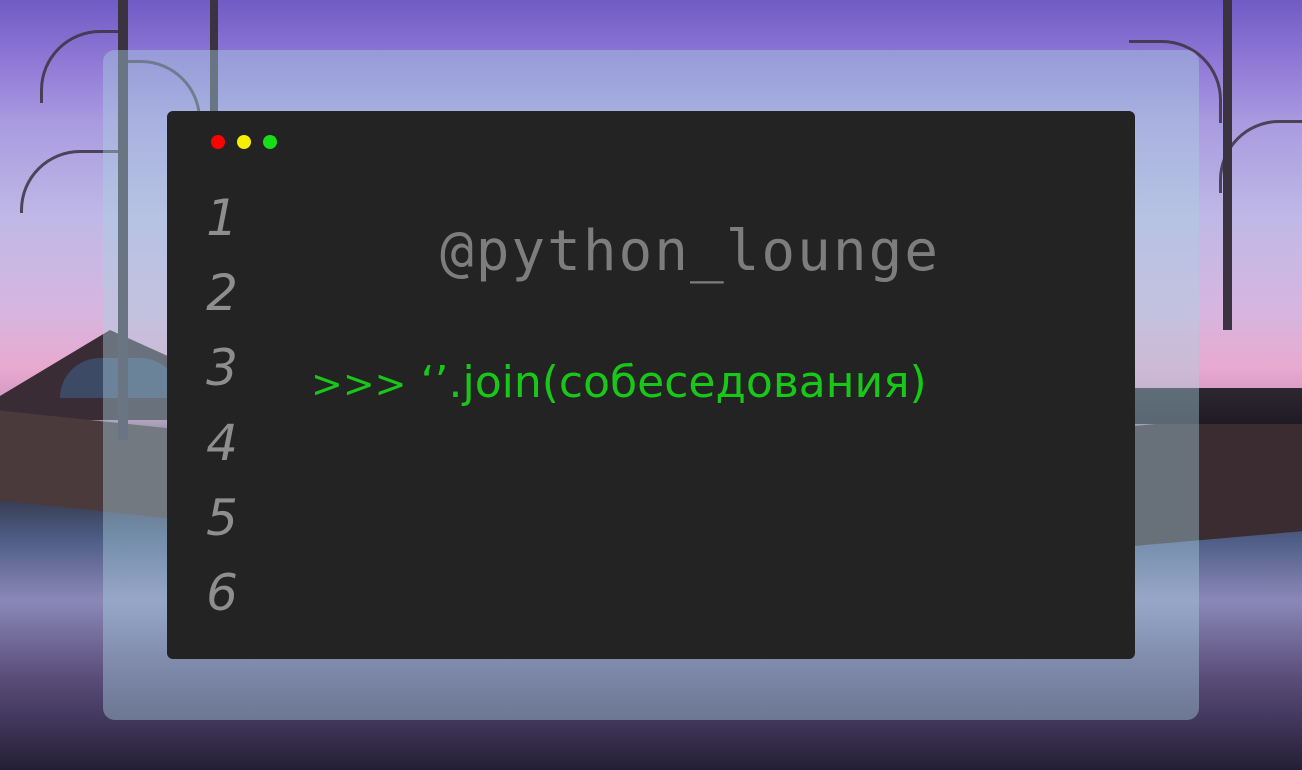 This screenshot has width=1302, height=770. What do you see at coordinates (673, 382) in the screenshot?
I see `code-text: ‘’.join(собеседования)` at bounding box center [673, 382].